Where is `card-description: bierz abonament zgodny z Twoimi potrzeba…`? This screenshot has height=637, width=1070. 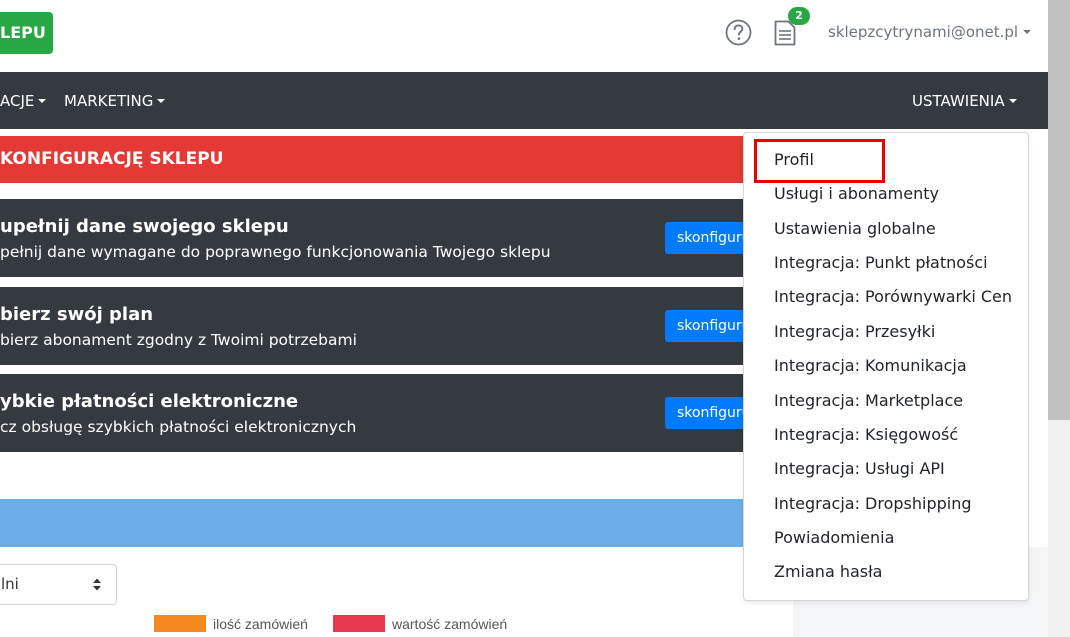 card-description: bierz abonament zgodny z Twoimi potrzeba… is located at coordinates (178, 340).